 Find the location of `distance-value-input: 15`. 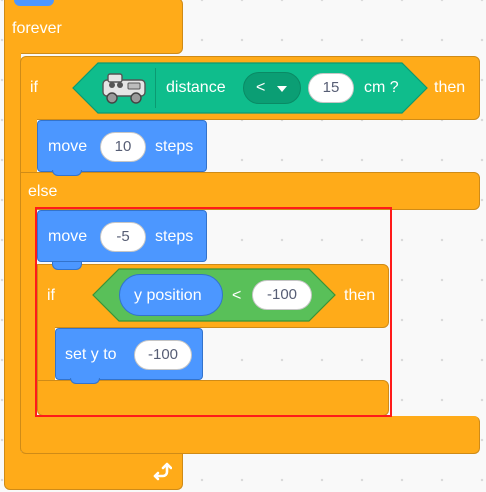

distance-value-input: 15 is located at coordinates (331, 88).